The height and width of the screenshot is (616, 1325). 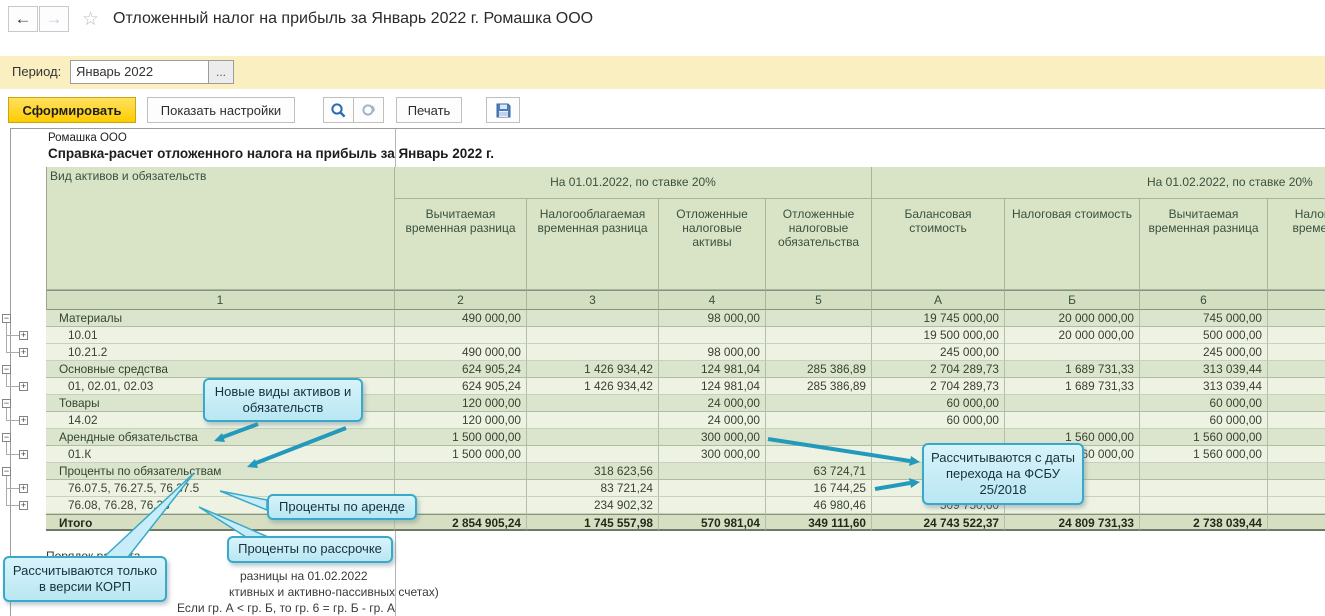 What do you see at coordinates (819, 369) in the screenshot?
I see `cell-value: 285 386,89` at bounding box center [819, 369].